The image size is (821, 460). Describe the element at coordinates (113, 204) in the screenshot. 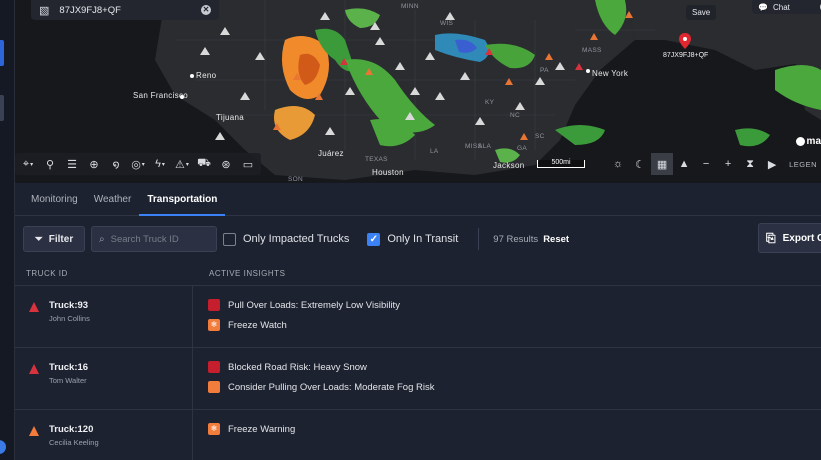

I see `tab-weather: Weather` at that location.